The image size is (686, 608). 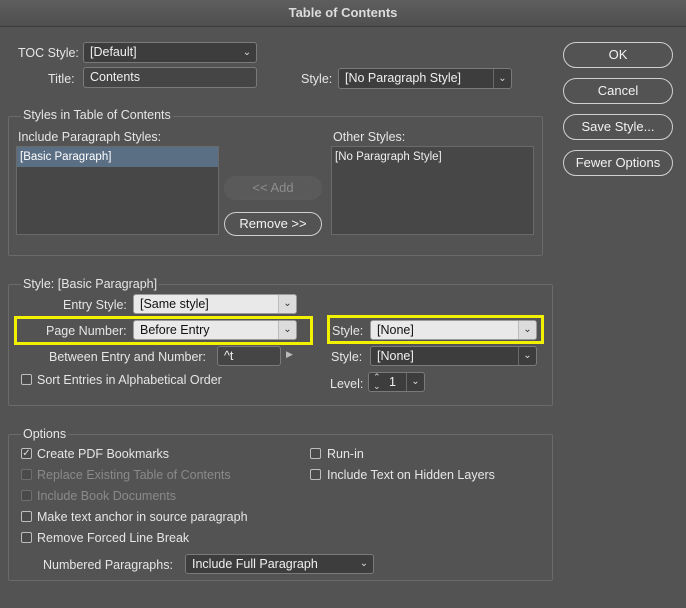 What do you see at coordinates (347, 384) in the screenshot?
I see `level-label: Level:` at bounding box center [347, 384].